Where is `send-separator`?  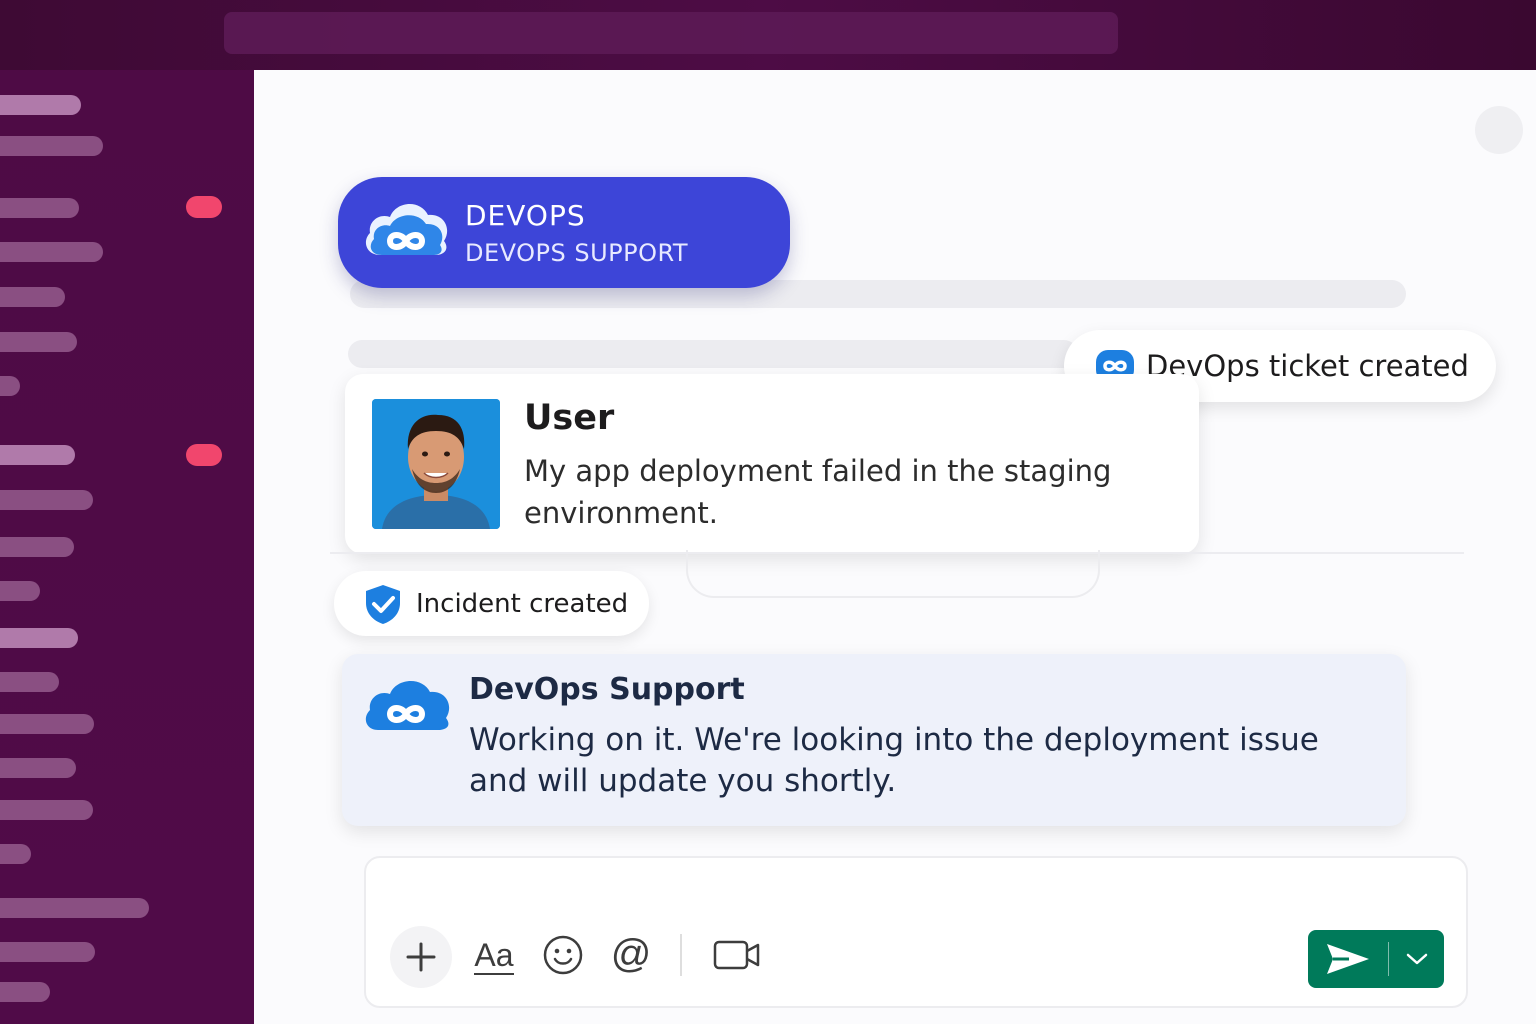
send-separator is located at coordinates (1388, 959).